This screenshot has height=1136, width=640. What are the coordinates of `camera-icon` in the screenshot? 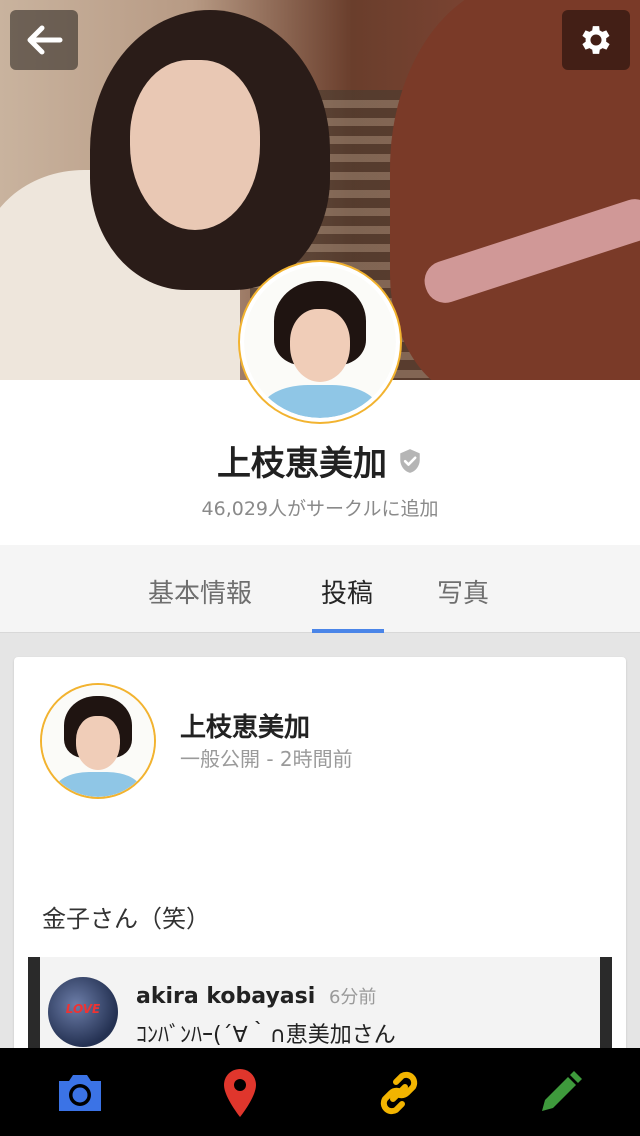 It's located at (80, 1093).